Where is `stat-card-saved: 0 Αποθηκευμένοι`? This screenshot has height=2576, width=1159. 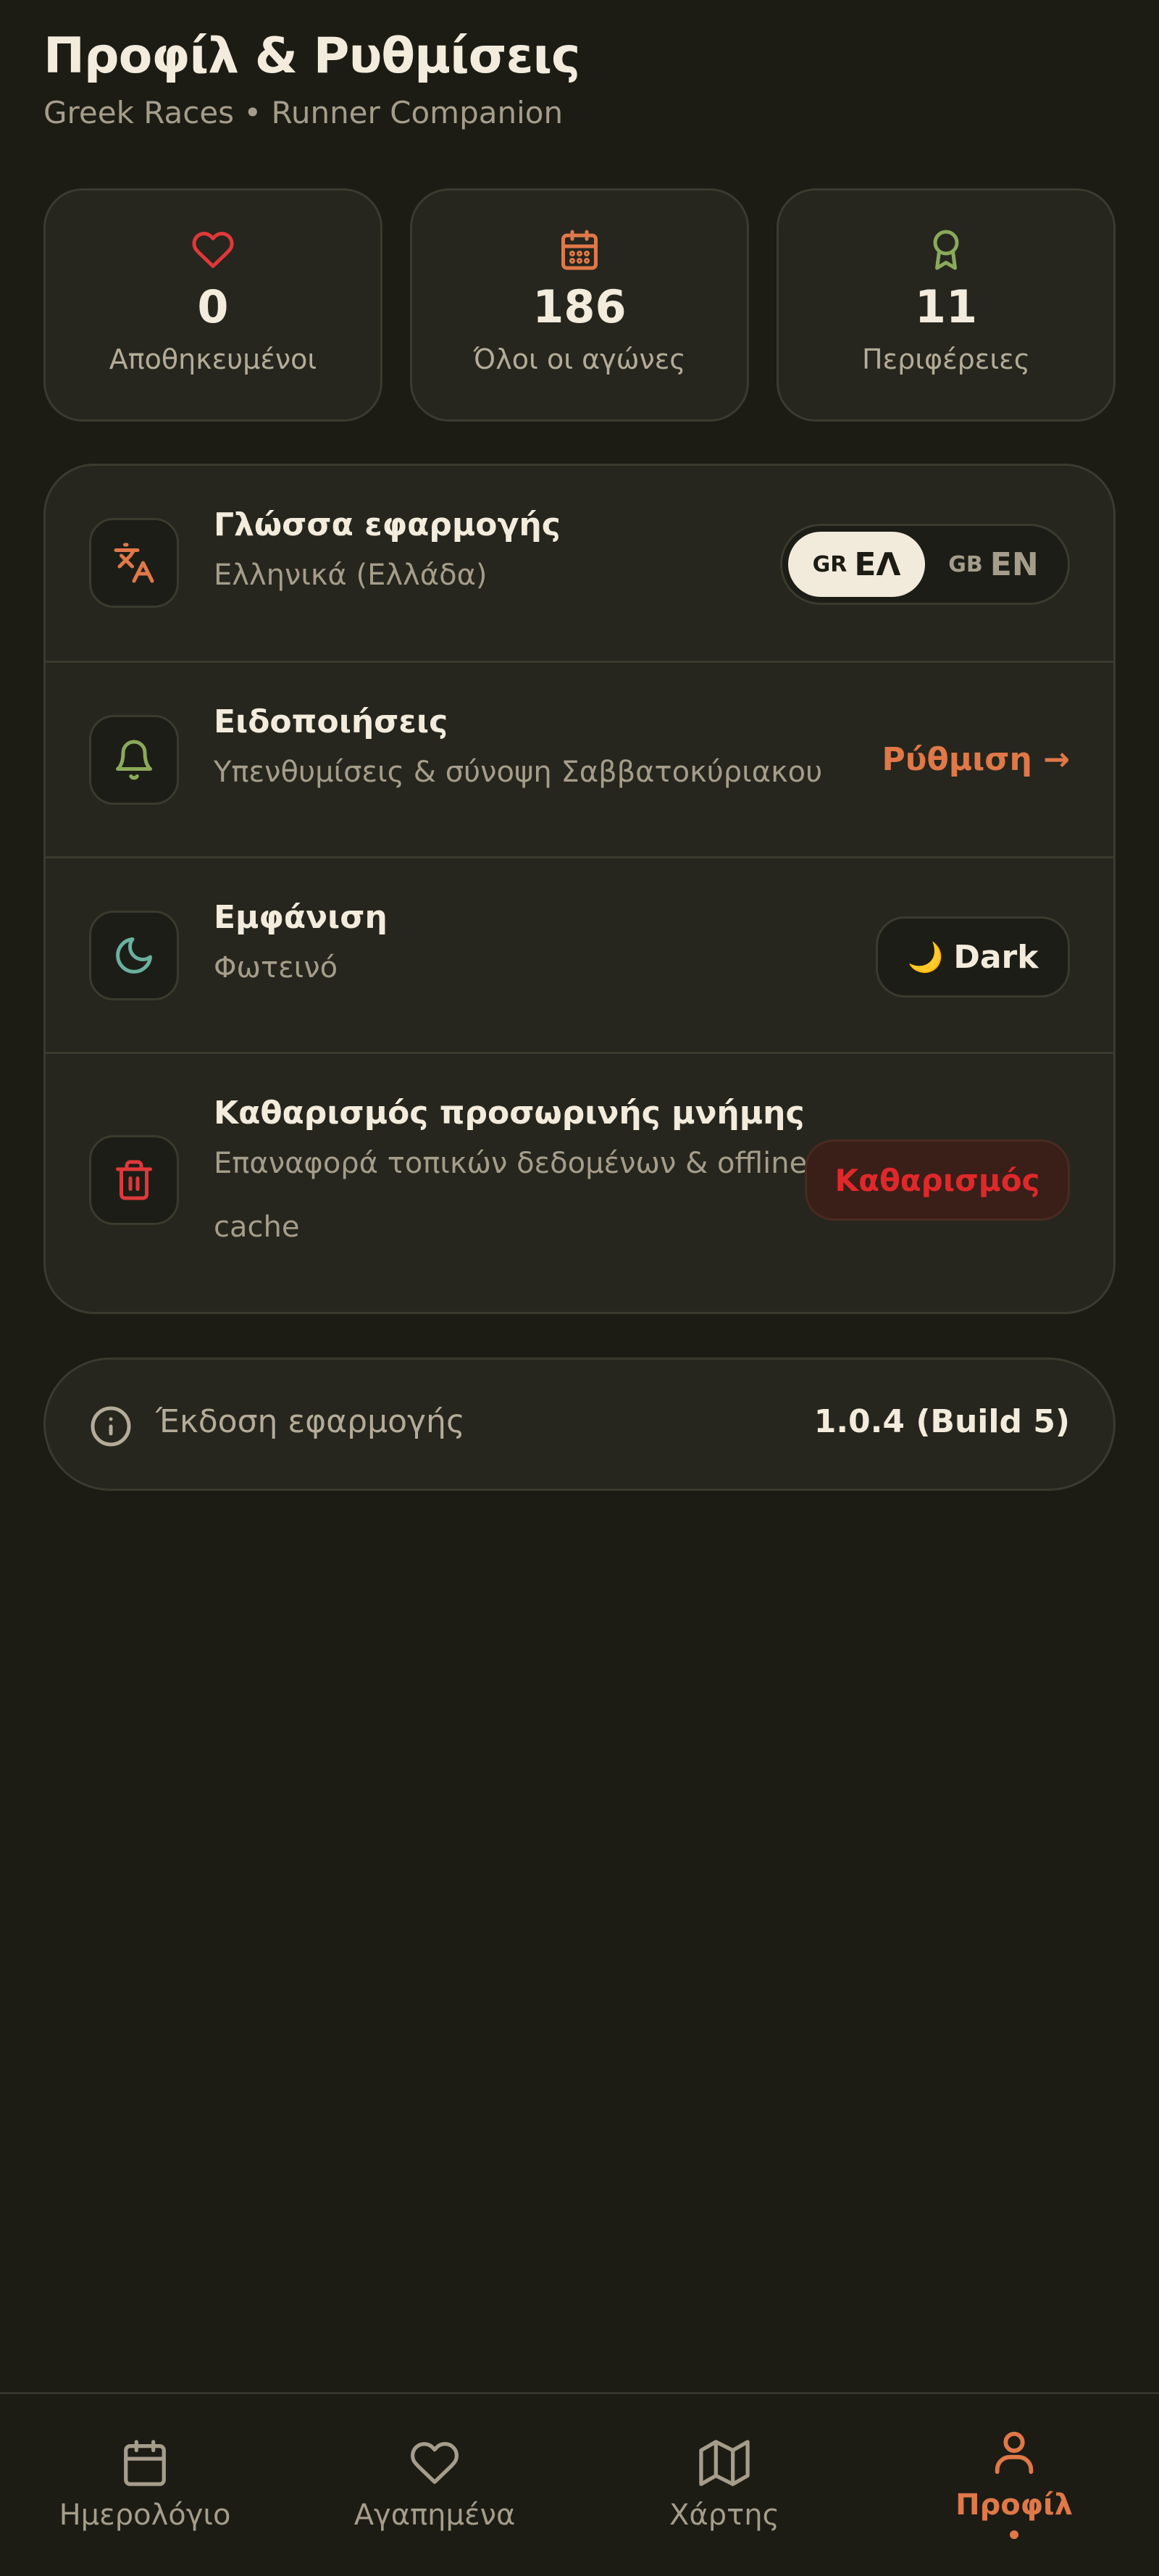
stat-card-saved: 0 Αποθηκευμένοι is located at coordinates (212, 305).